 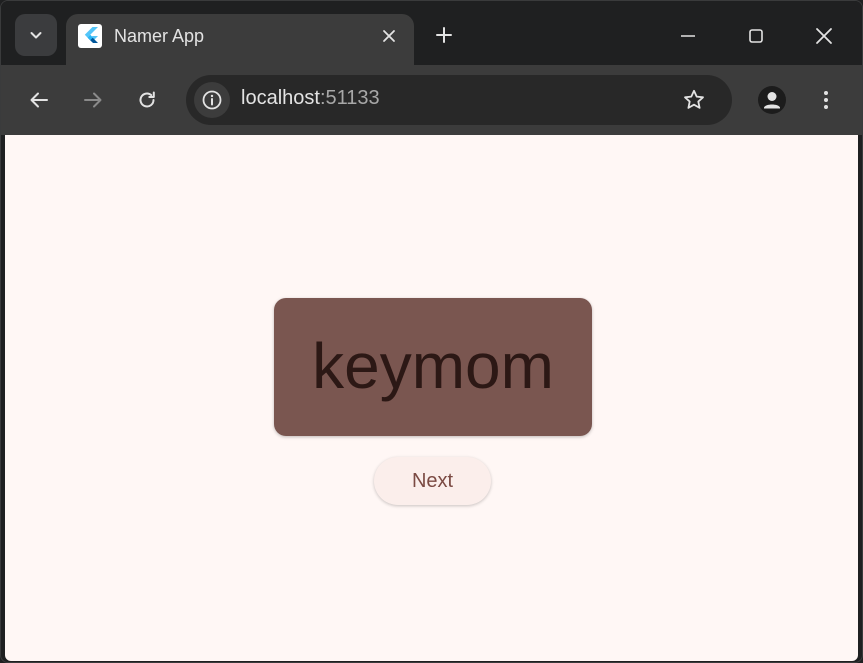 What do you see at coordinates (90, 36) in the screenshot?
I see `flutter-logo-icon` at bounding box center [90, 36].